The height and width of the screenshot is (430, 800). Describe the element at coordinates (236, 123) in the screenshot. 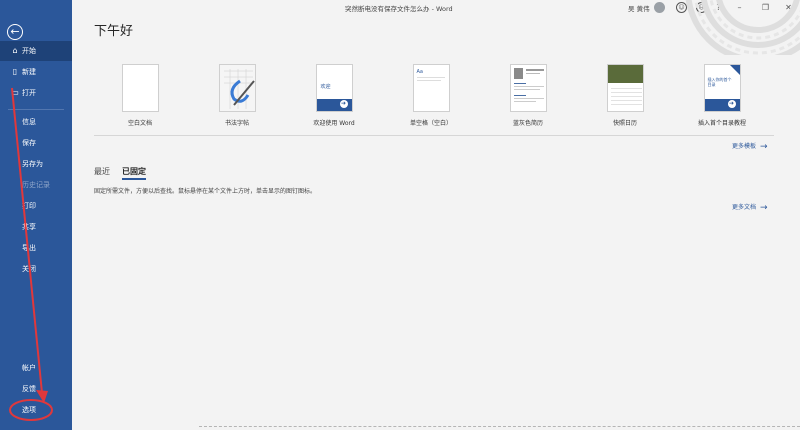

I see `template-label: 书法字帖` at that location.